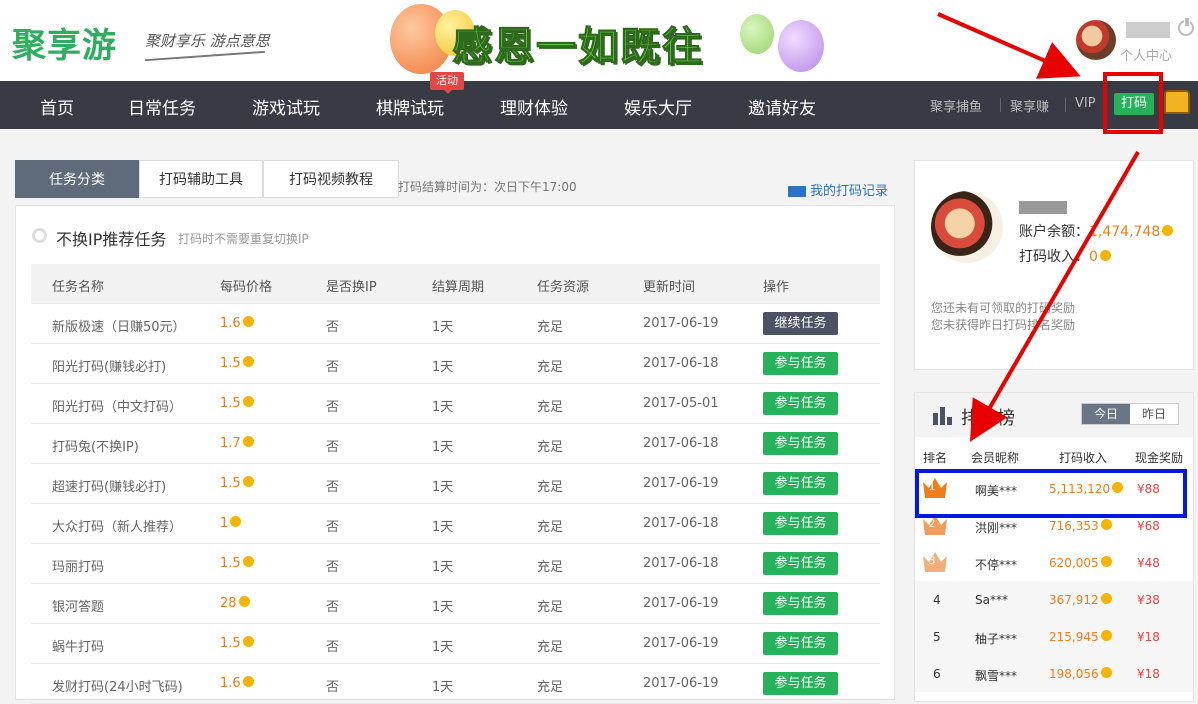  Describe the element at coordinates (235, 603) in the screenshot. I see `task-price: 28` at that location.